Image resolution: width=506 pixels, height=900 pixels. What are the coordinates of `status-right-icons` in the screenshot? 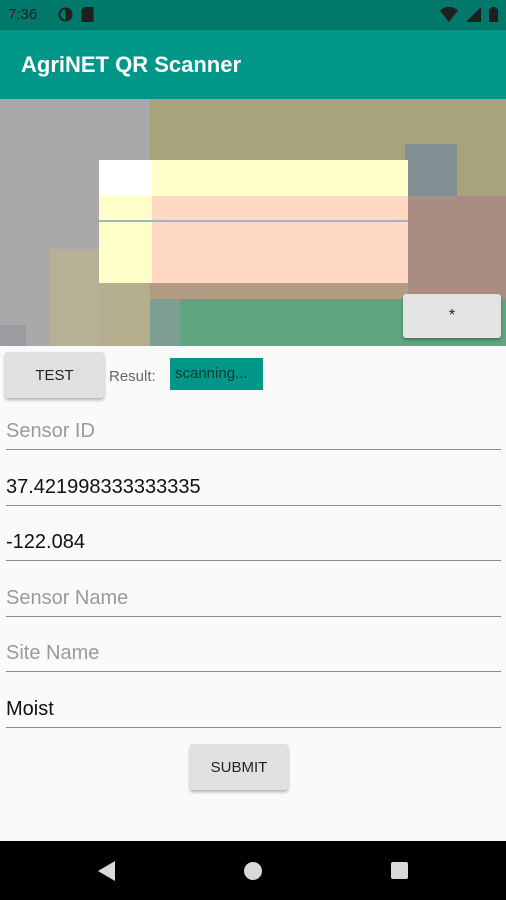 It's located at (469, 16).